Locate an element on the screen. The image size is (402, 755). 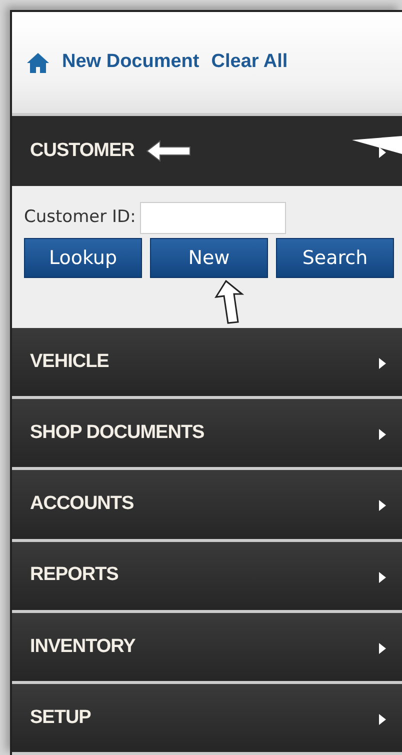
home-icon is located at coordinates (38, 63).